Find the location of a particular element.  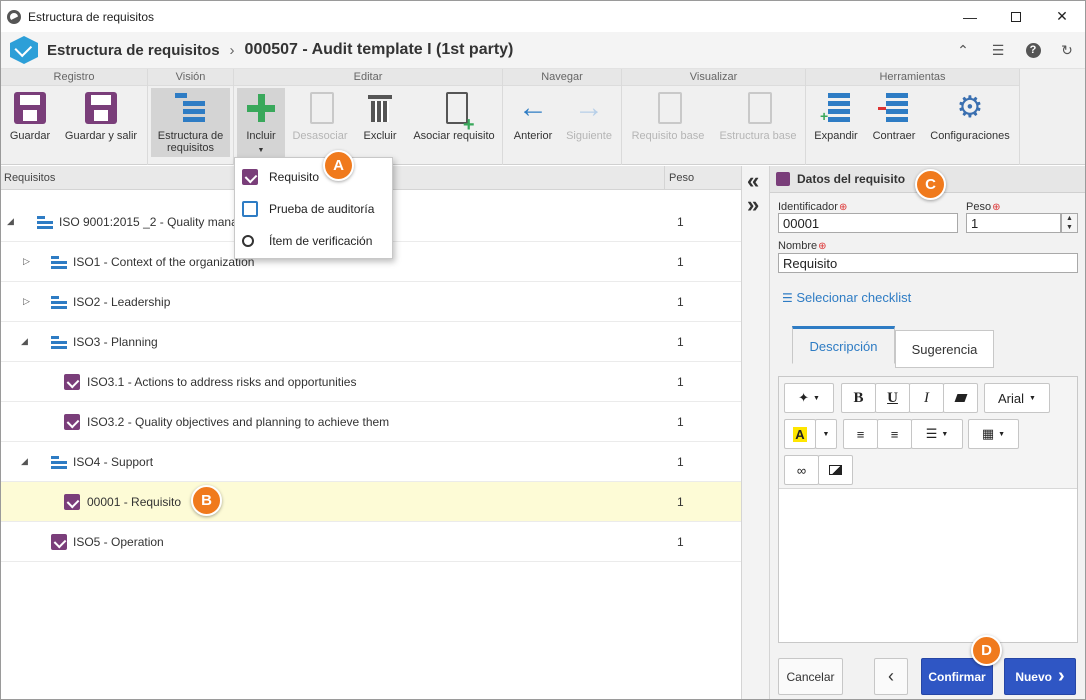

bold-button: B is located at coordinates (858, 398).